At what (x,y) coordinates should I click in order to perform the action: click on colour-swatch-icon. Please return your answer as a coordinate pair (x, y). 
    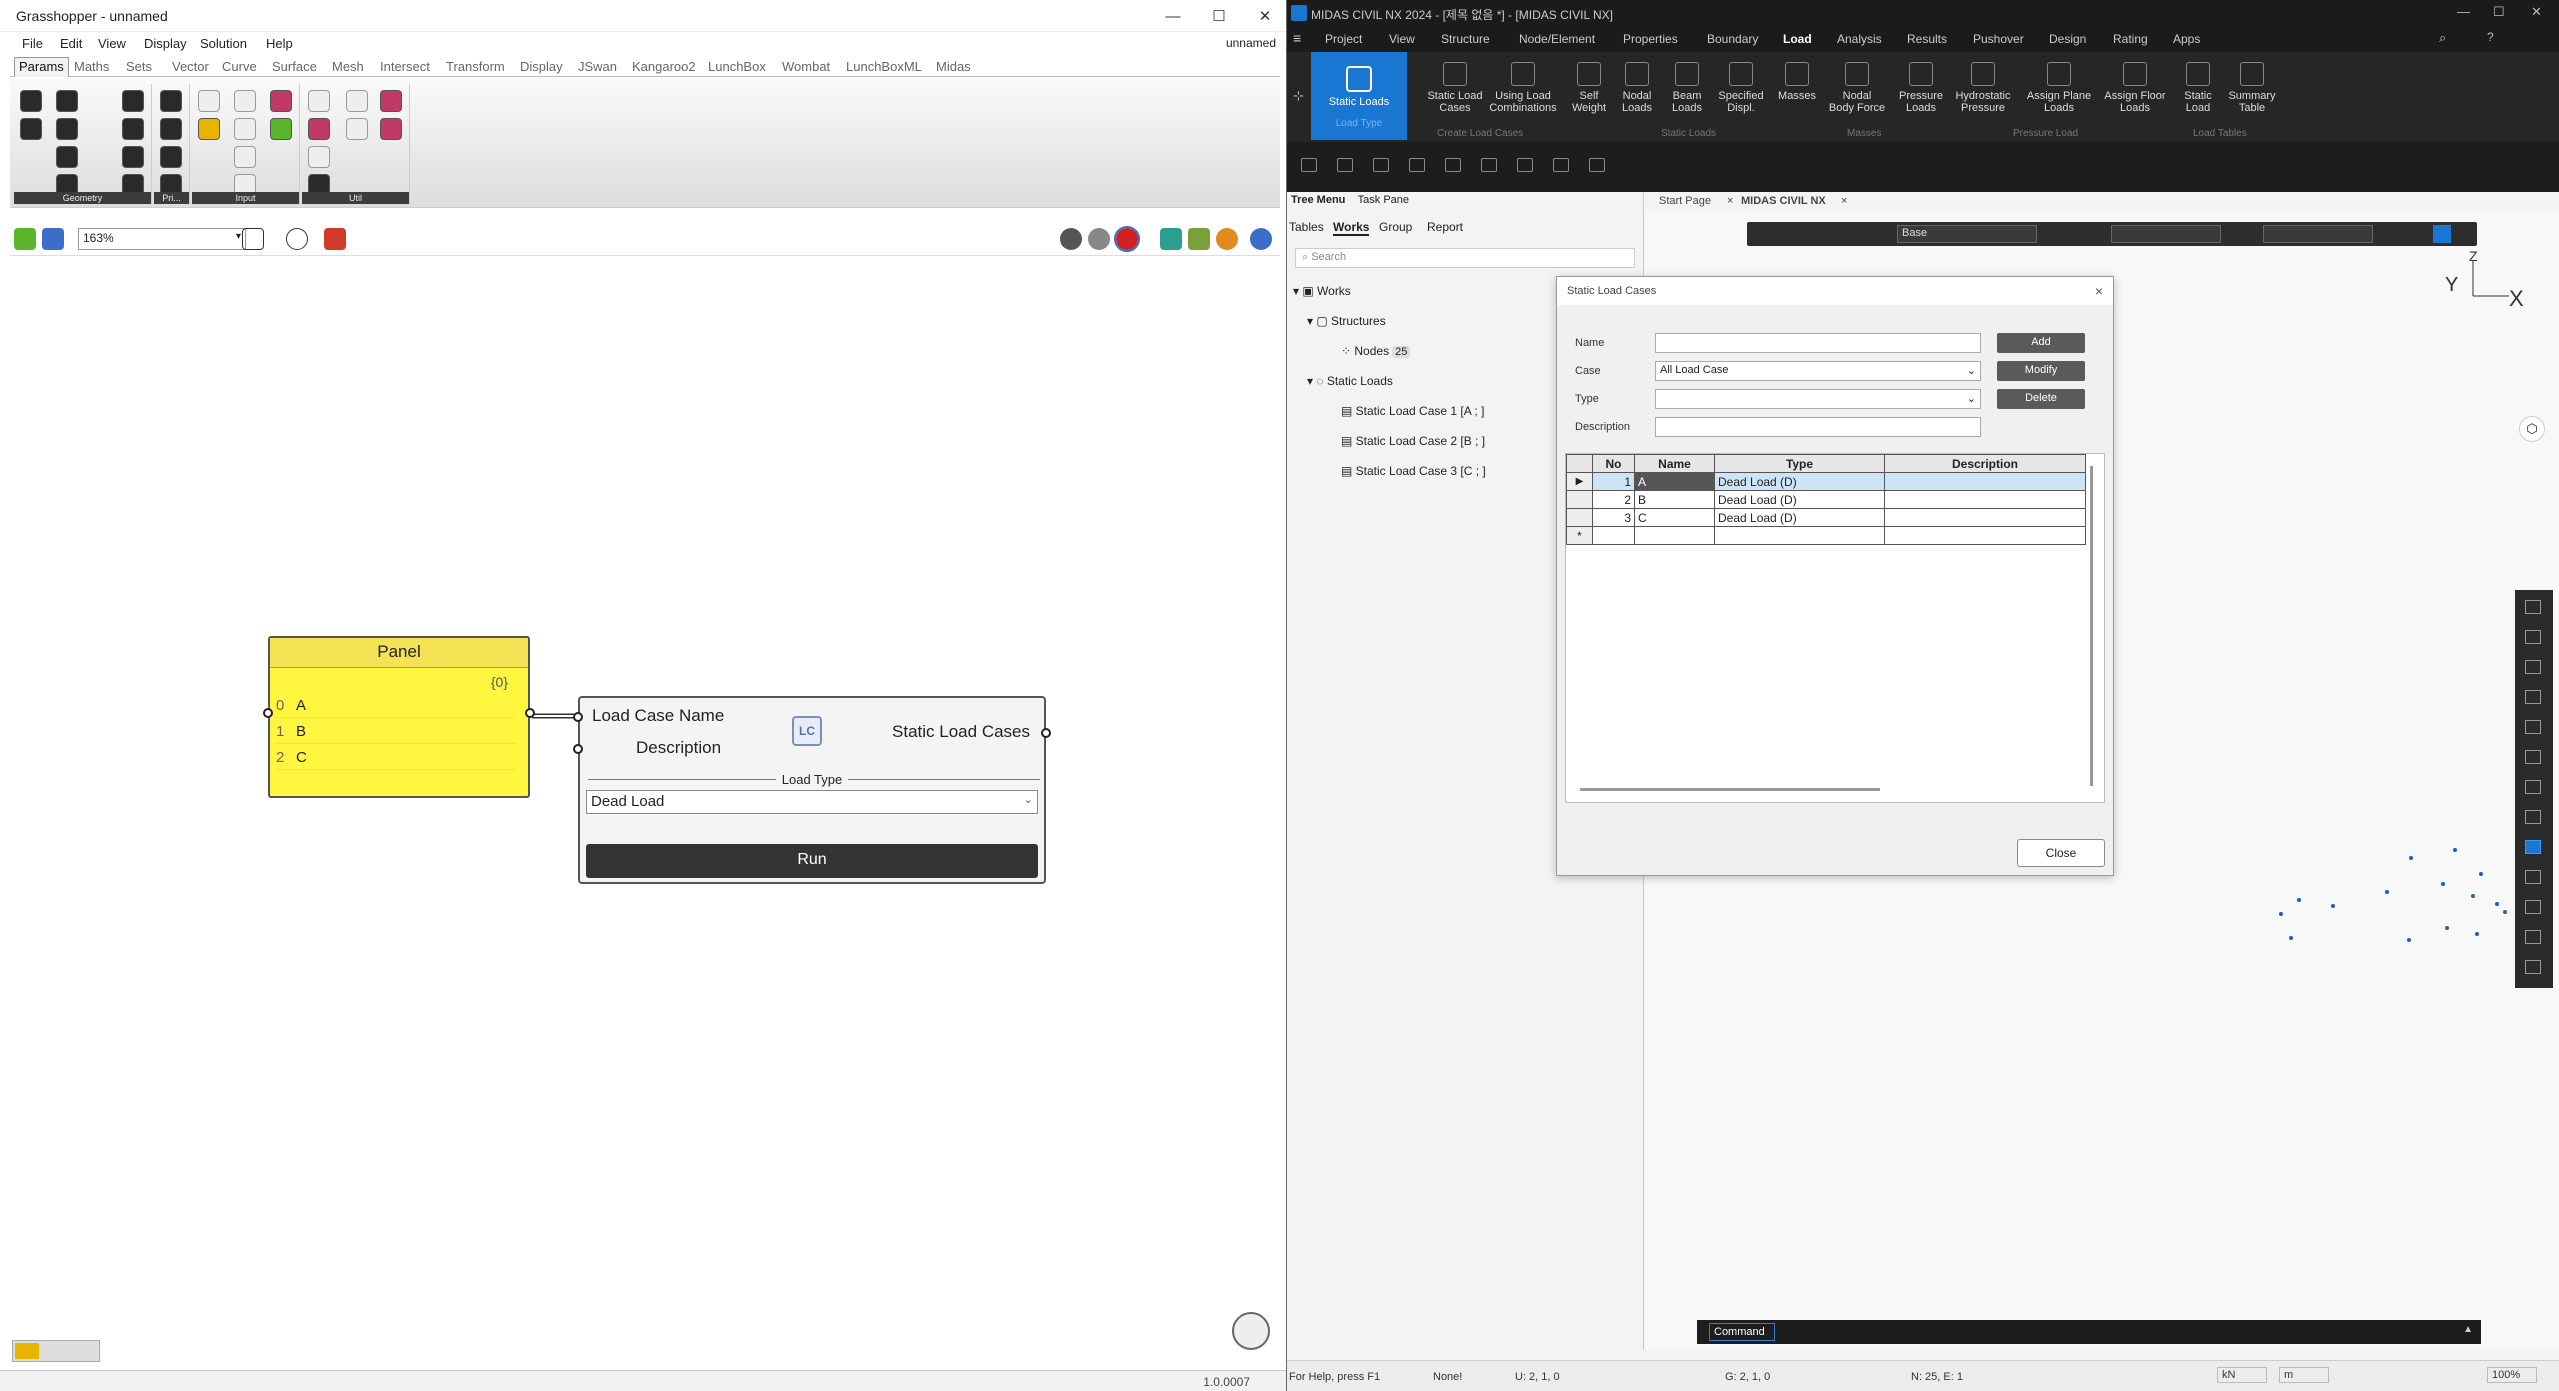
    Looking at the image, I should click on (281, 129).